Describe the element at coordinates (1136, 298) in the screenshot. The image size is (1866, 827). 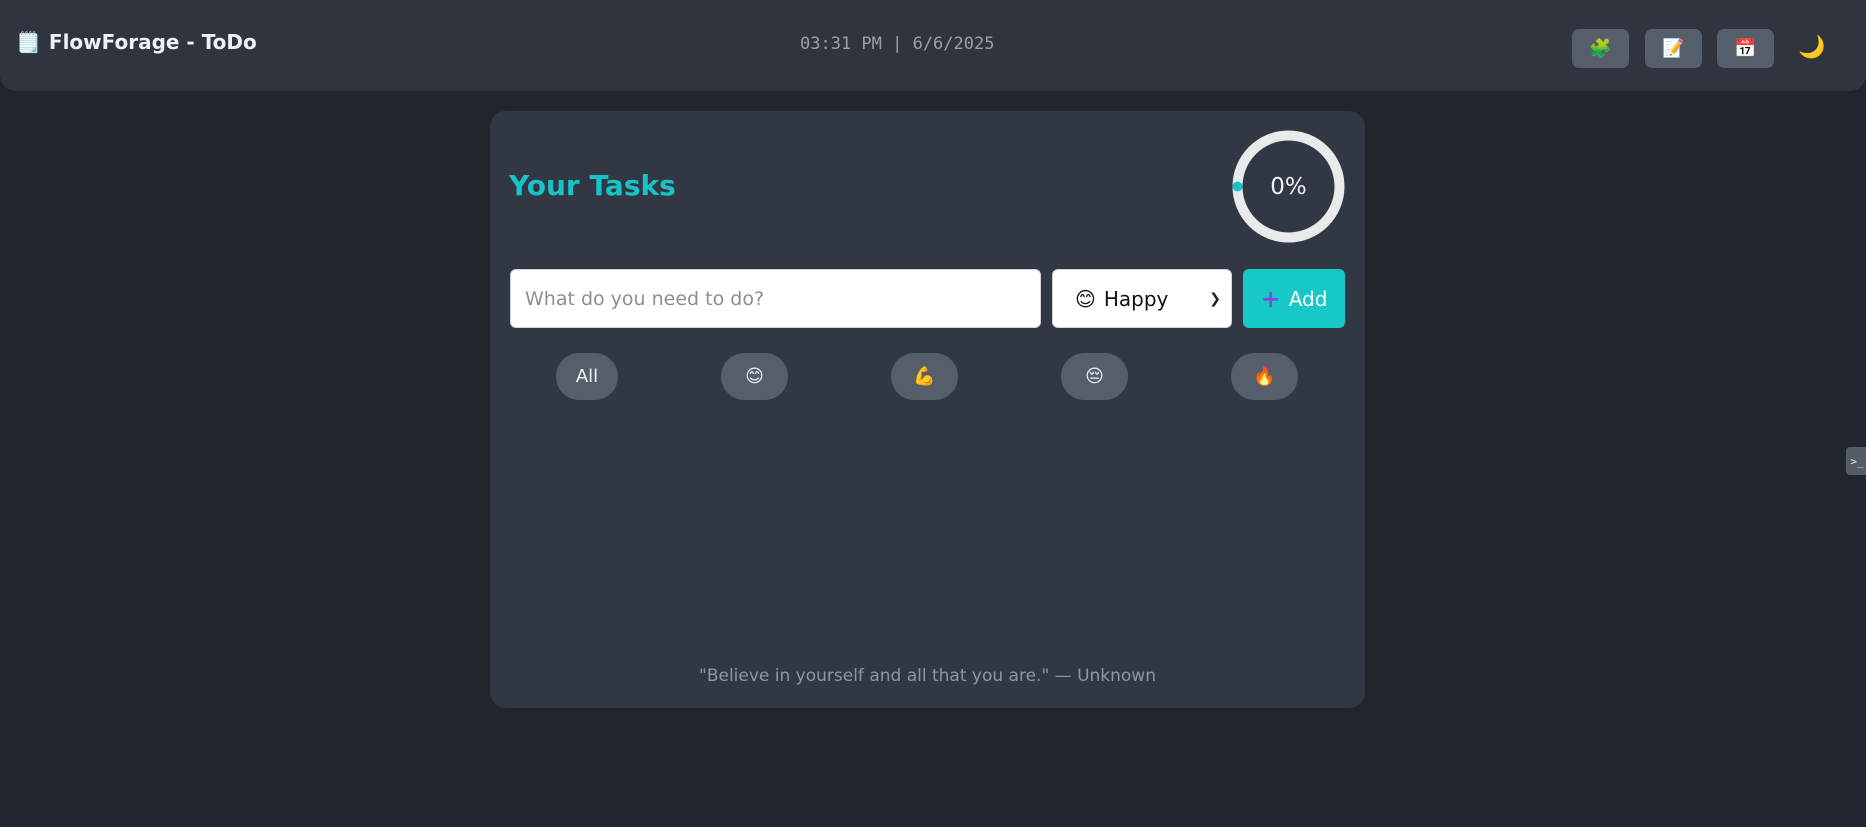
I see `mood-select-value: Happy` at that location.